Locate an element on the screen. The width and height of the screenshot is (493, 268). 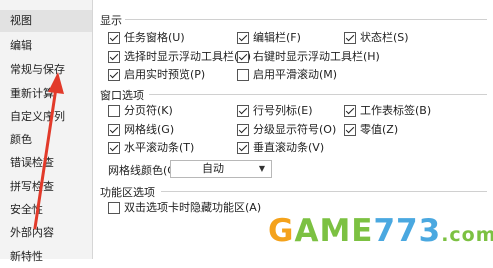
checkbox-label: 双击选项卡时隐藏功能区(A) is located at coordinates (193, 207).